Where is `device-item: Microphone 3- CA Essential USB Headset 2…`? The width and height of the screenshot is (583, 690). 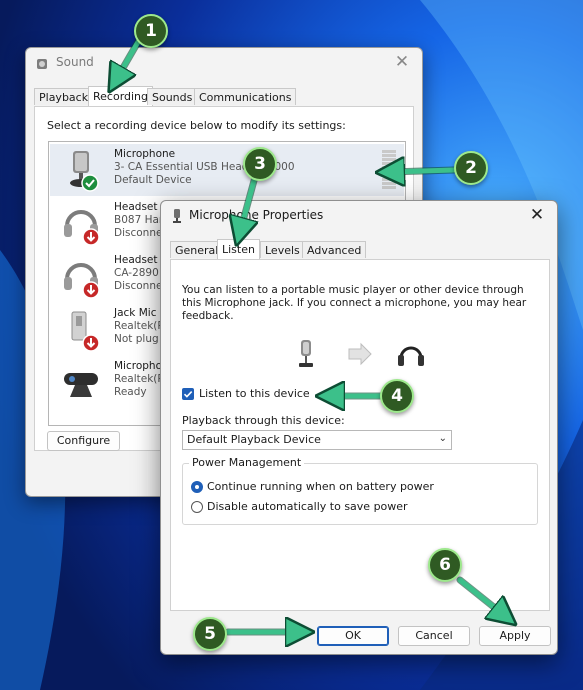
device-item: Microphone 3- CA Essential USB Headset 2… is located at coordinates (227, 170).